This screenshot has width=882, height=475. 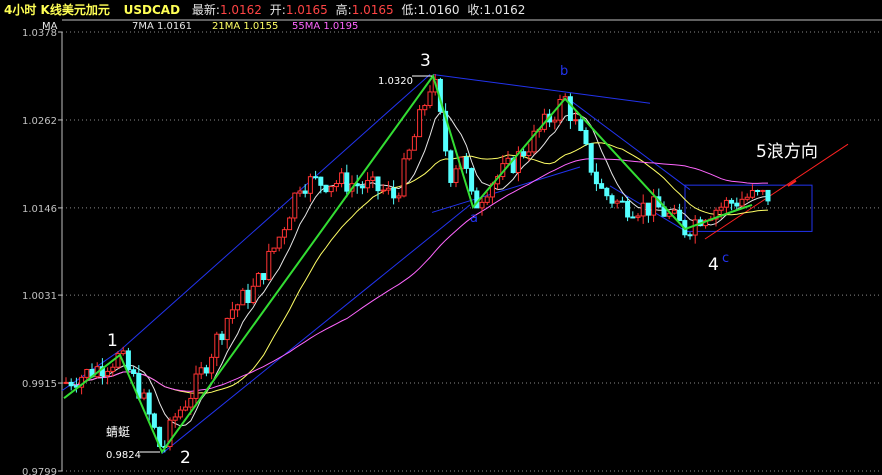 What do you see at coordinates (409, 10) in the screenshot?
I see `low-label: 低:` at bounding box center [409, 10].